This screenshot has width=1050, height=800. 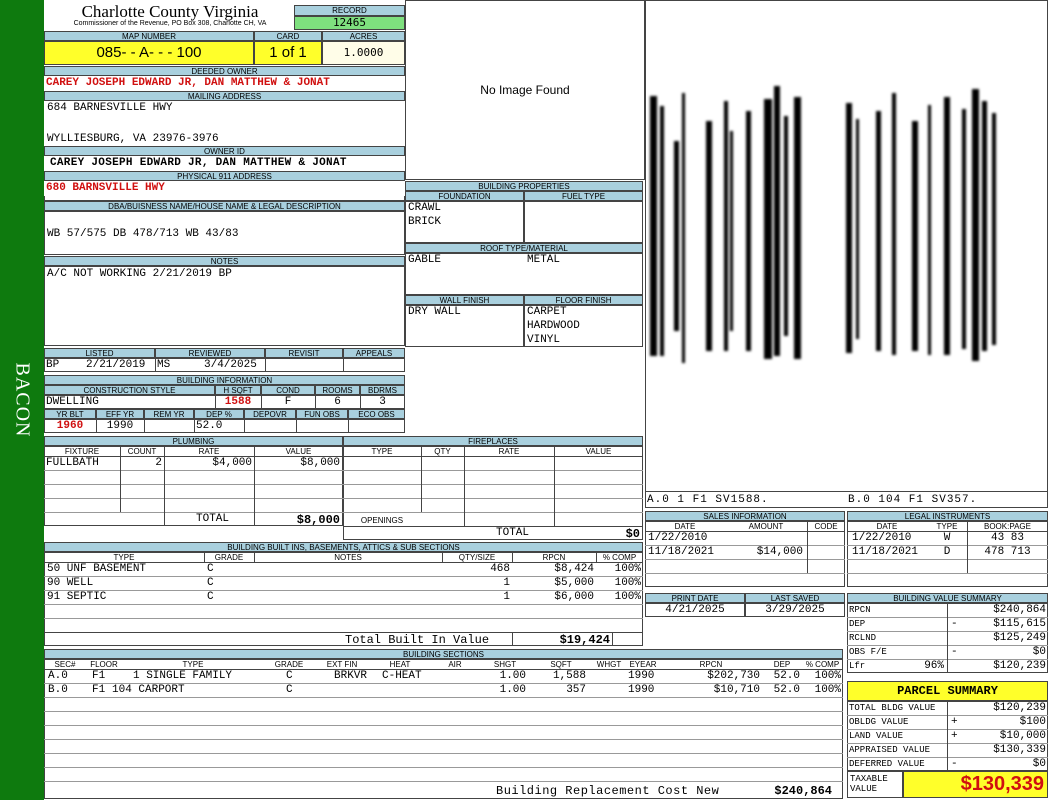 What do you see at coordinates (238, 390) in the screenshot?
I see `hsqft-label: H SQFT` at bounding box center [238, 390].